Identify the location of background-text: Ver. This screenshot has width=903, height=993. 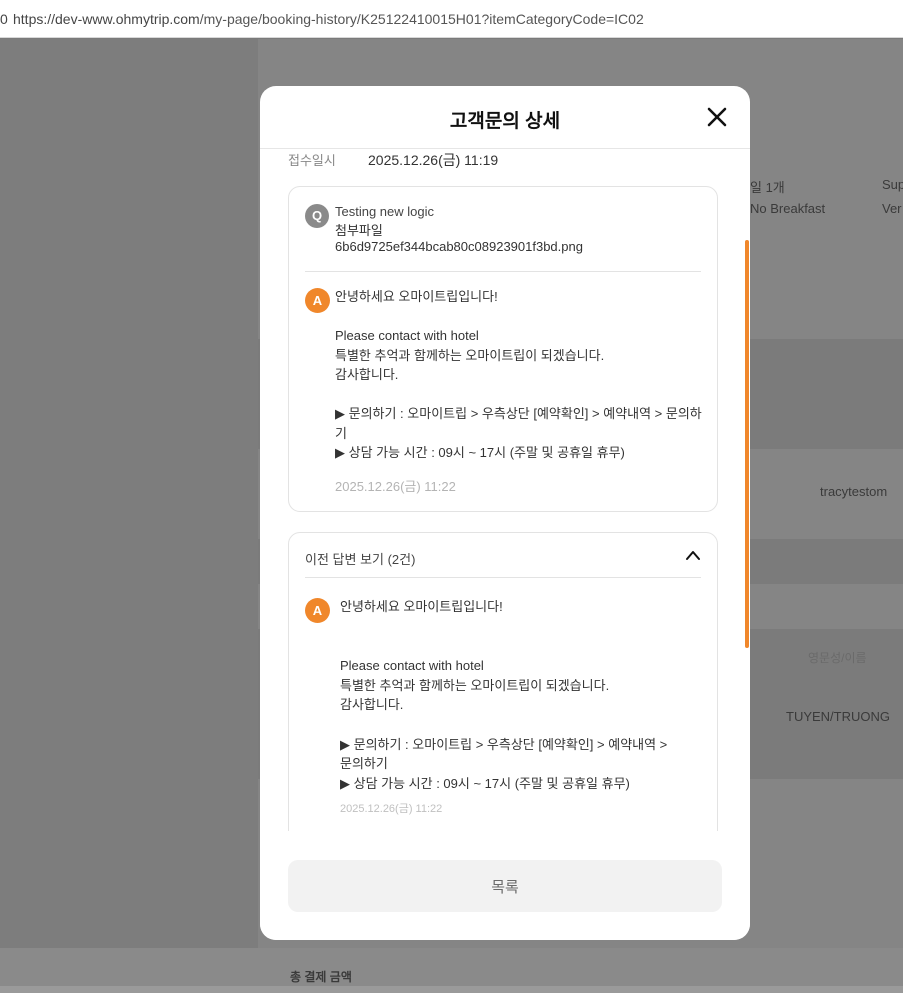
(892, 208).